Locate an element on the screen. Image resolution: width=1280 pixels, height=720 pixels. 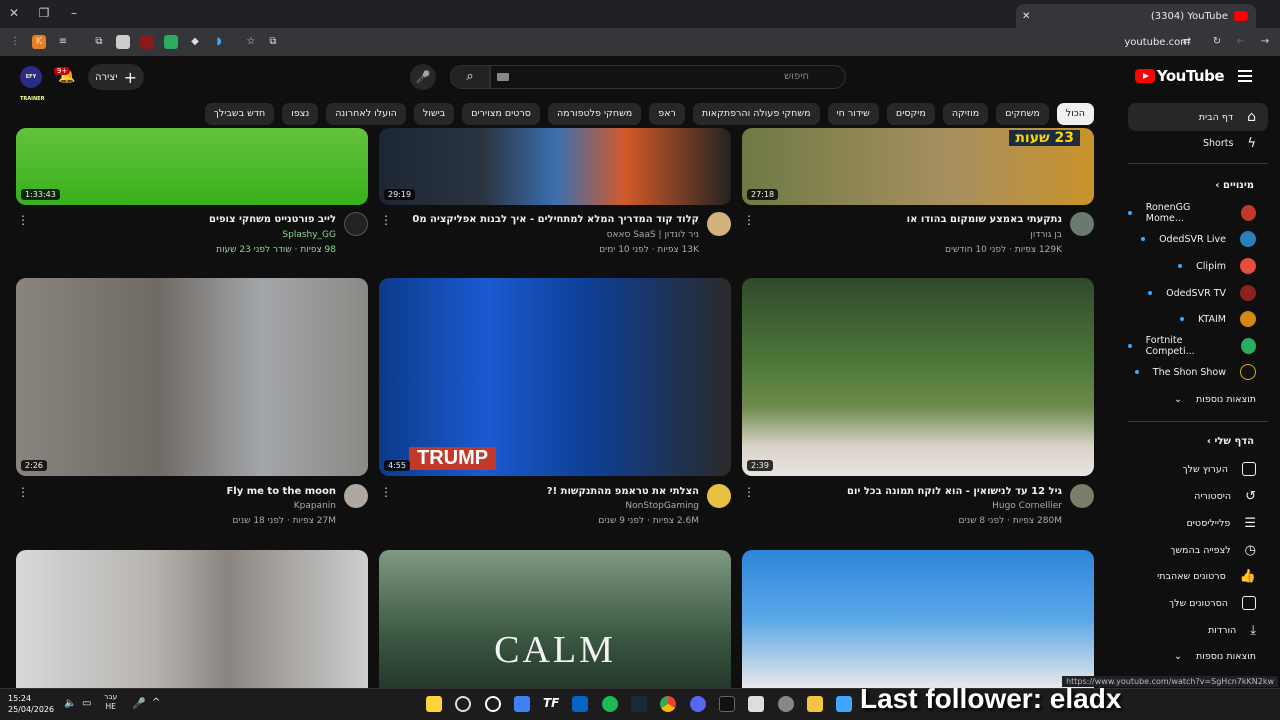
clock: 15:24 25/04/2026 is located at coordinates (31, 704).